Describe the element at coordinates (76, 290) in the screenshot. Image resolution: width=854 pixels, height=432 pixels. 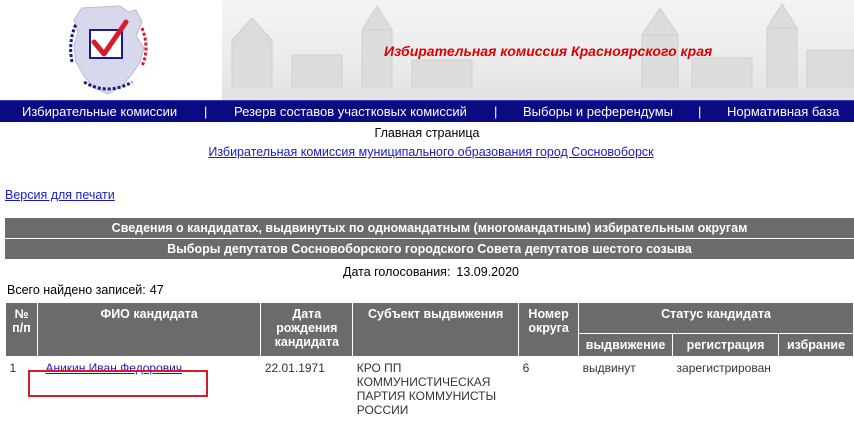
I see `records-count-label: Всего найдено записей:` at that location.